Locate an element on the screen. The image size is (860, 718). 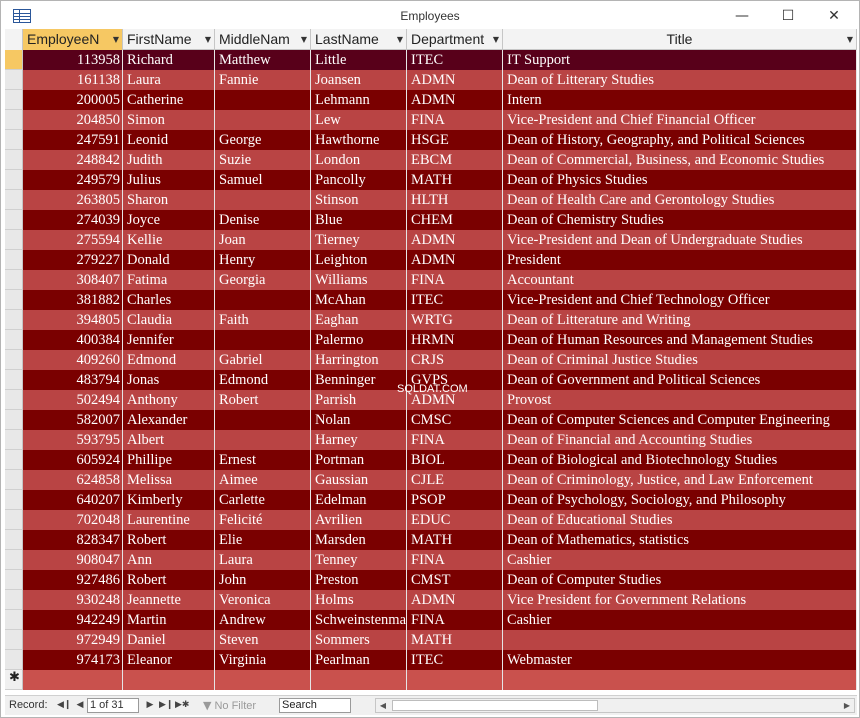
cell-title is located at coordinates (680, 640).